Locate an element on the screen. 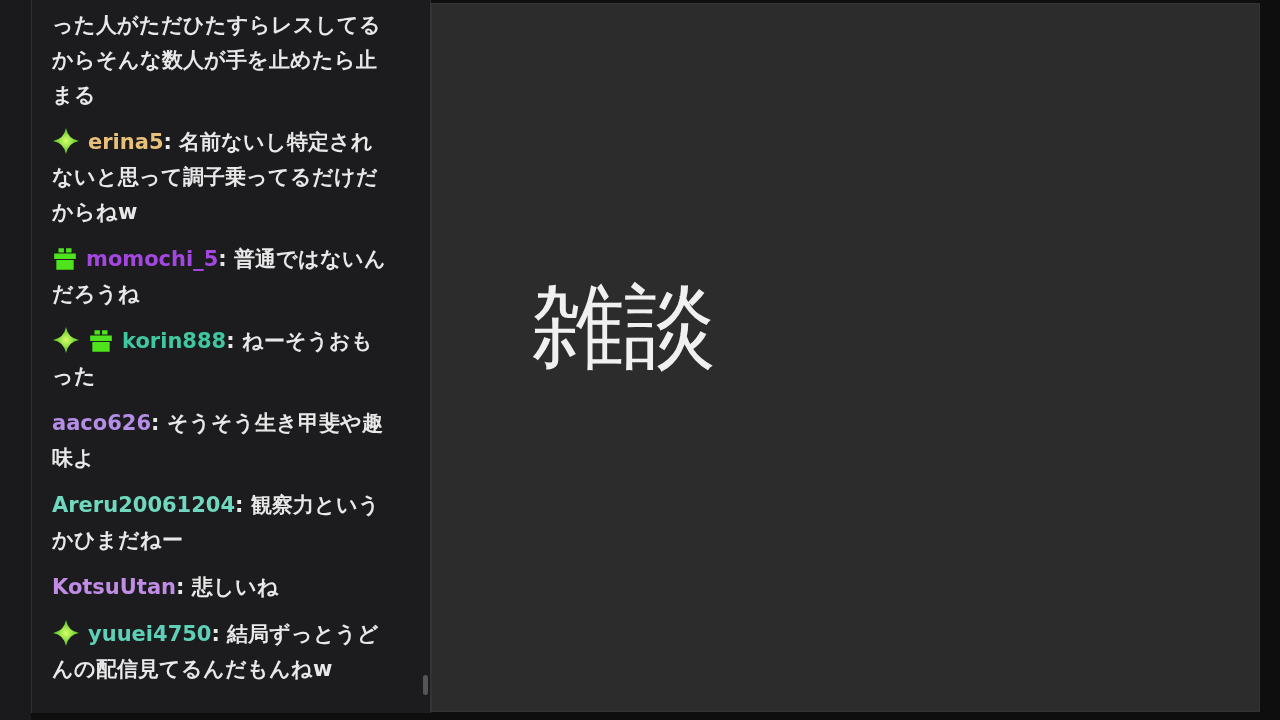 This screenshot has height=720, width=1280. chat-message: momochi_5: 普通ではないんだろうね is located at coordinates (220, 276).